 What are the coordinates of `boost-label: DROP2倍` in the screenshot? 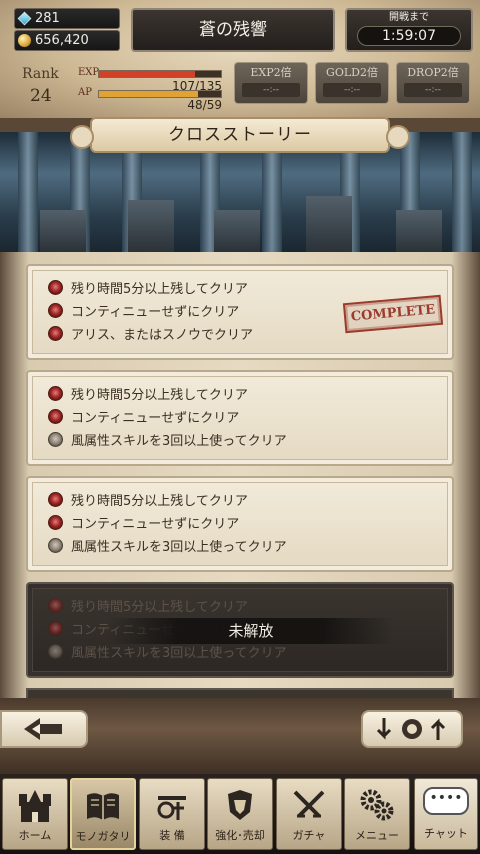 It's located at (433, 72).